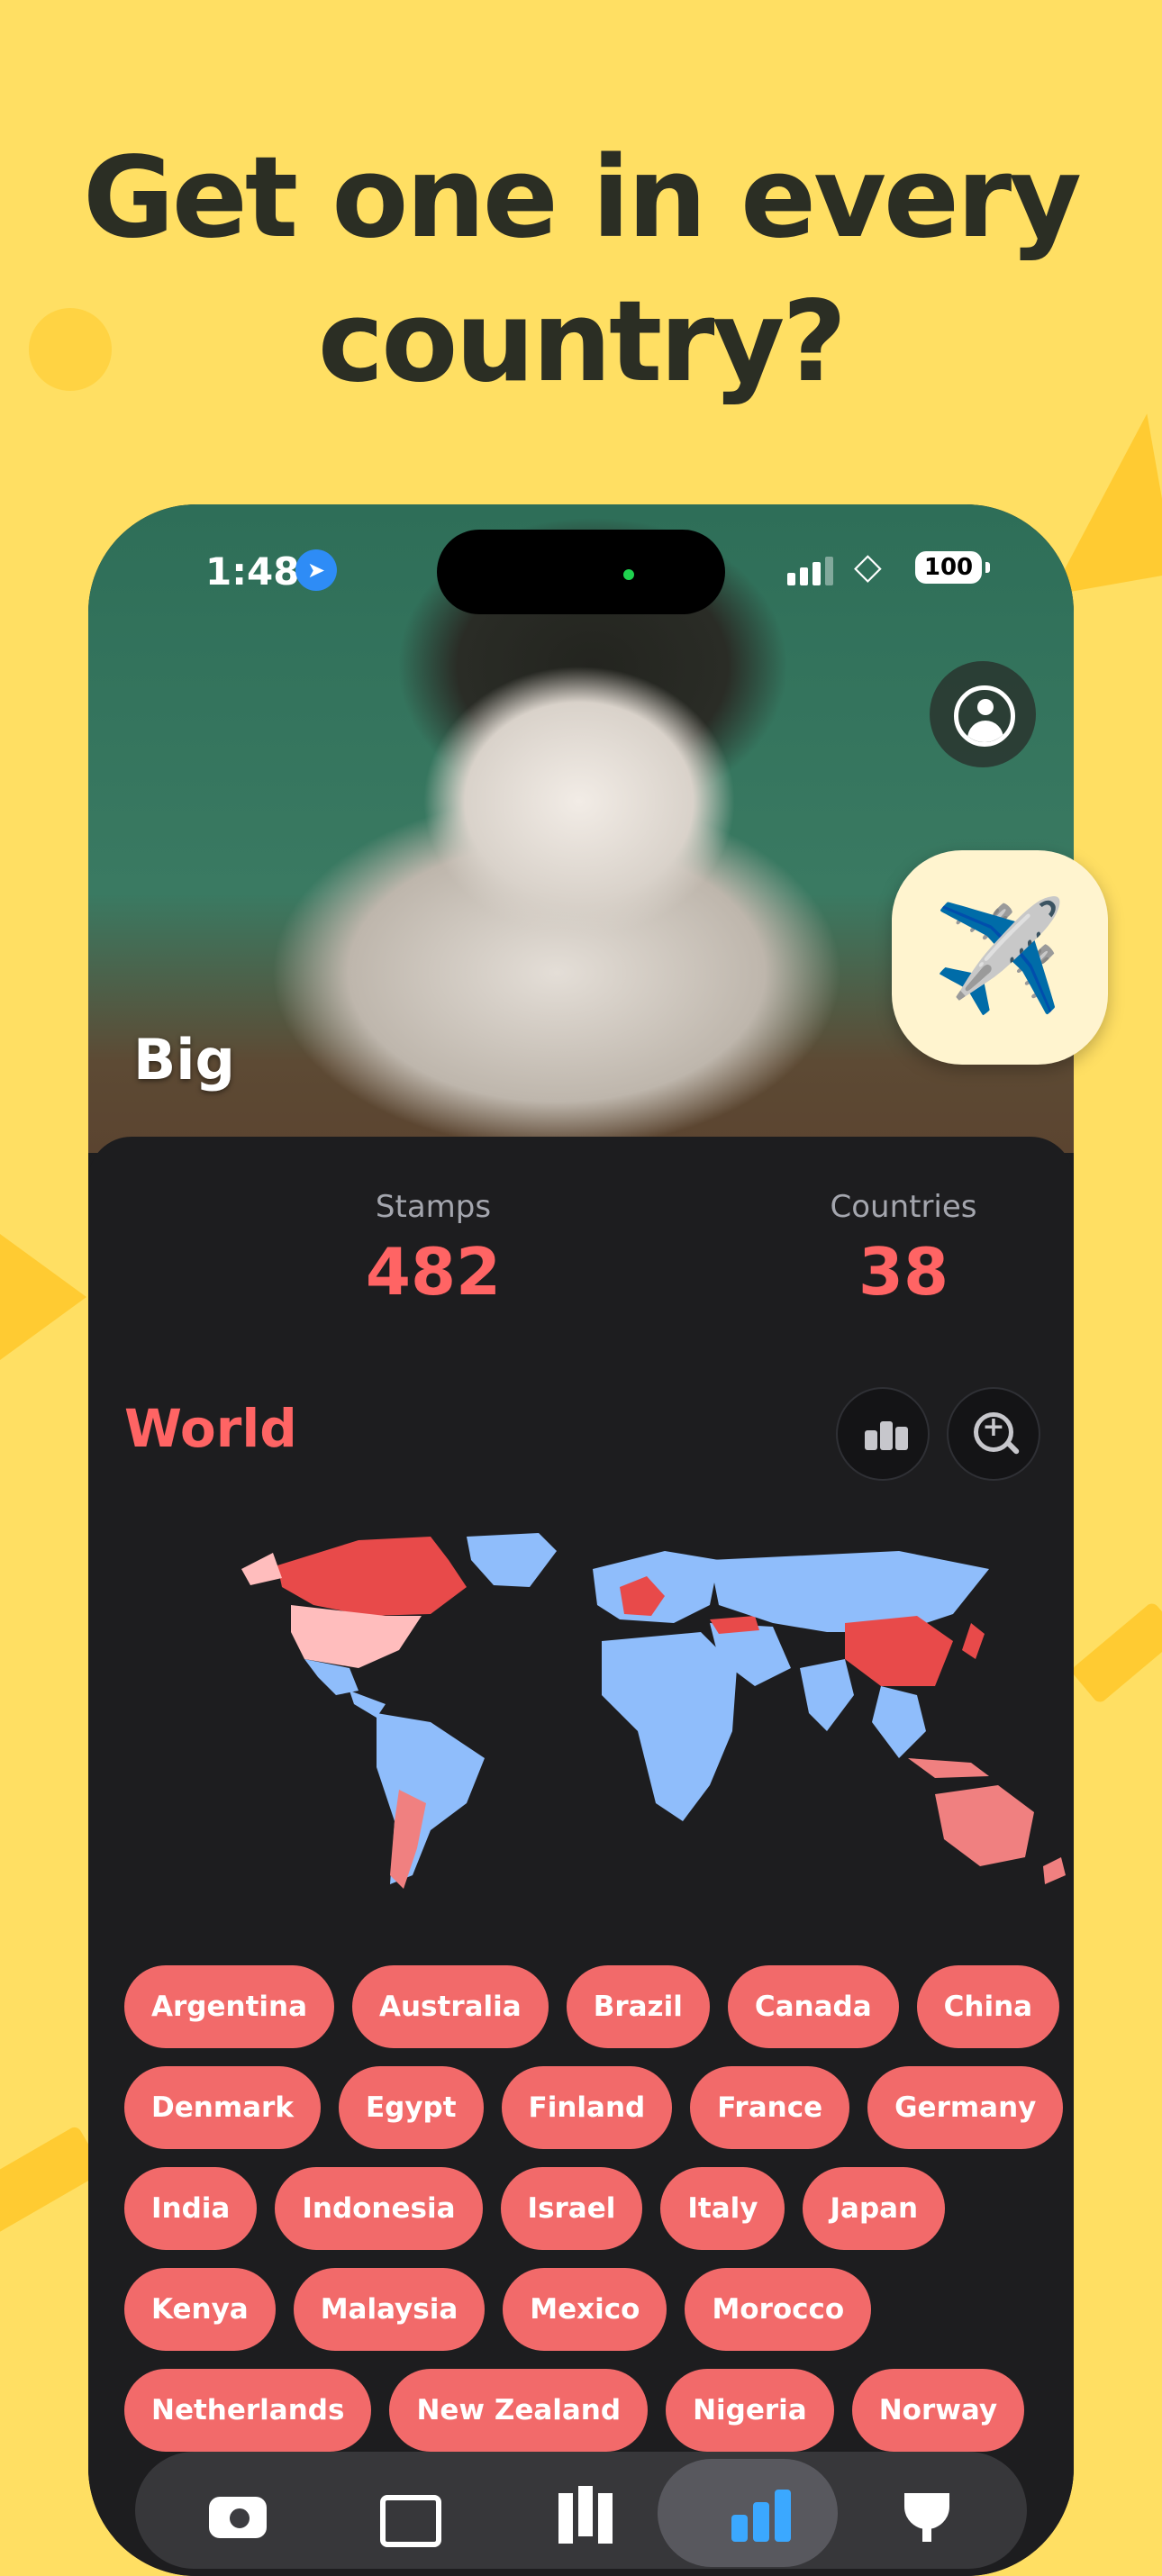  I want to click on map-indonesia, so click(948, 1768).